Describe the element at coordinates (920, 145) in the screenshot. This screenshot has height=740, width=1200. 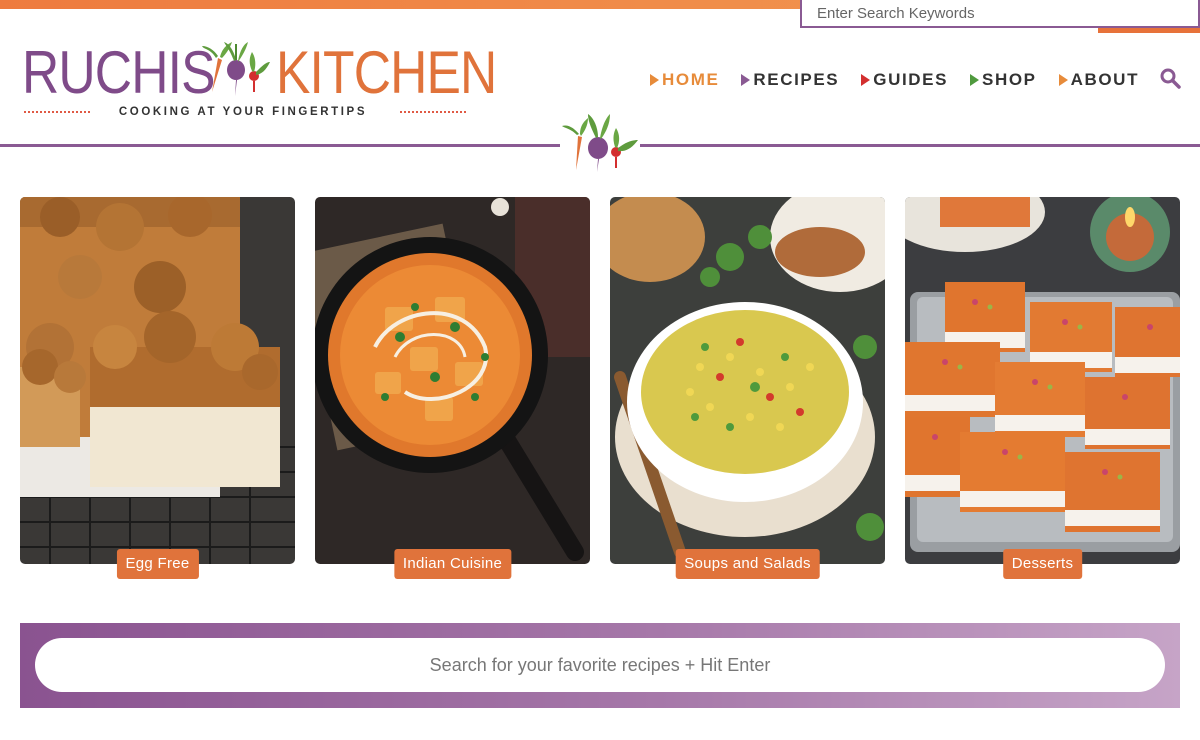
I see `header-divider-right` at that location.